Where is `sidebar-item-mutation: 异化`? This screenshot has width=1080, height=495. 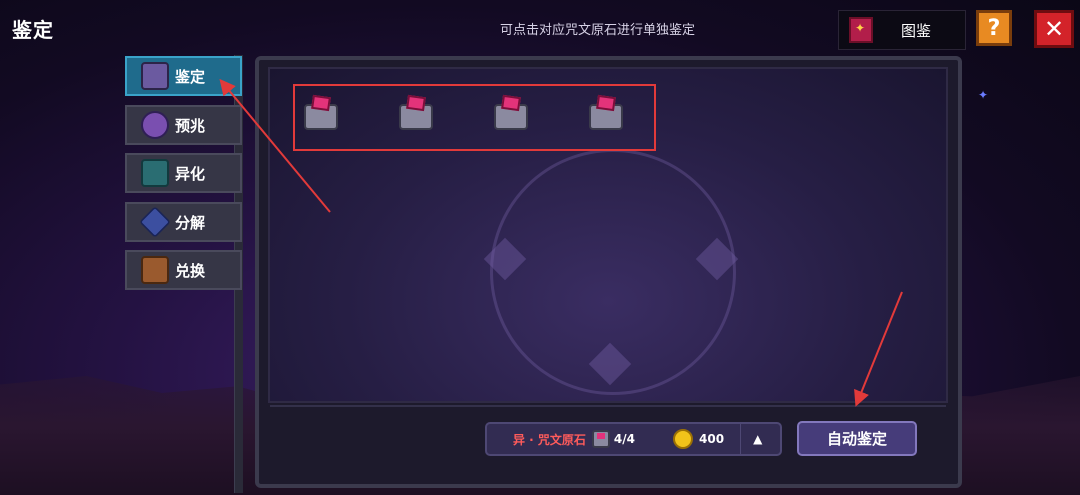
sidebar-item-mutation: 异化 is located at coordinates (183, 173).